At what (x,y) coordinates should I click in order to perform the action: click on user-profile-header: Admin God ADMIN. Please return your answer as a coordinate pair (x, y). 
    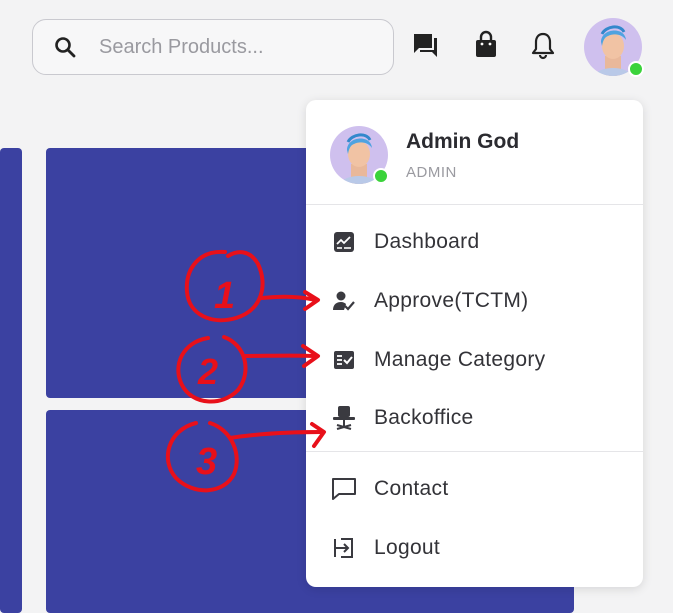
    Looking at the image, I should click on (474, 152).